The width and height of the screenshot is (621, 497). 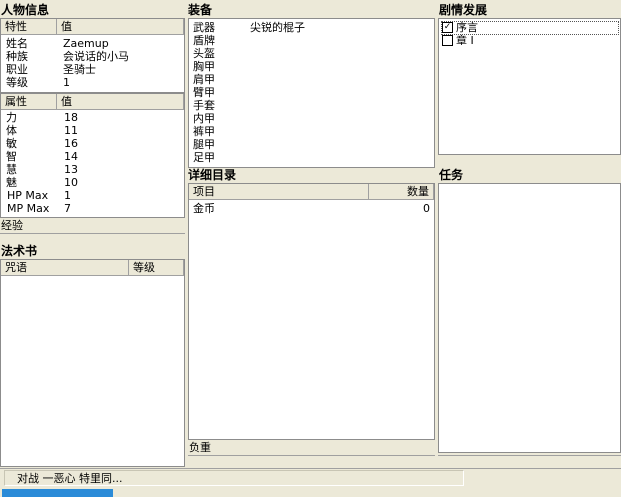 What do you see at coordinates (11, 143) in the screenshot?
I see `stat-name: 敏` at bounding box center [11, 143].